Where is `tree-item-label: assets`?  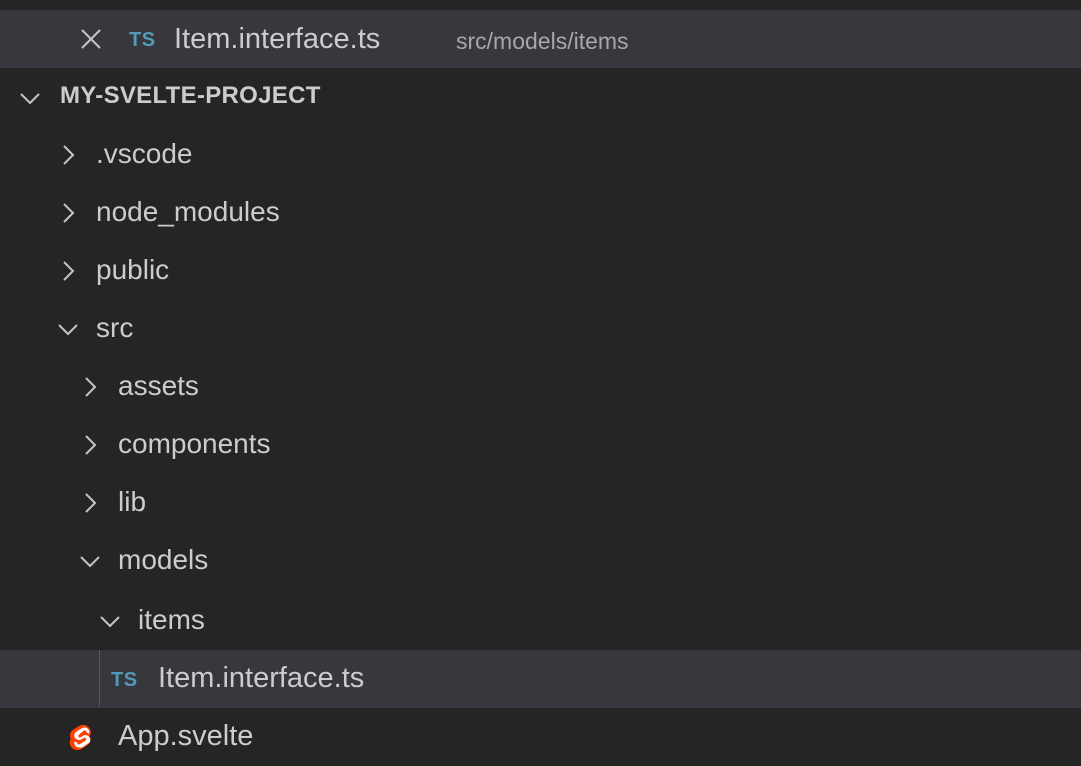 tree-item-label: assets is located at coordinates (158, 385).